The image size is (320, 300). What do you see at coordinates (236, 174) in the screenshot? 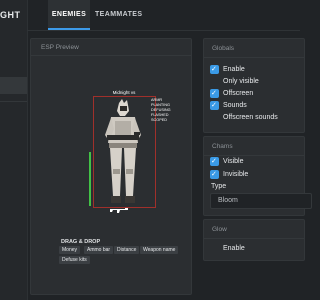
I see `checkbox-label: Invisible` at bounding box center [236, 174].